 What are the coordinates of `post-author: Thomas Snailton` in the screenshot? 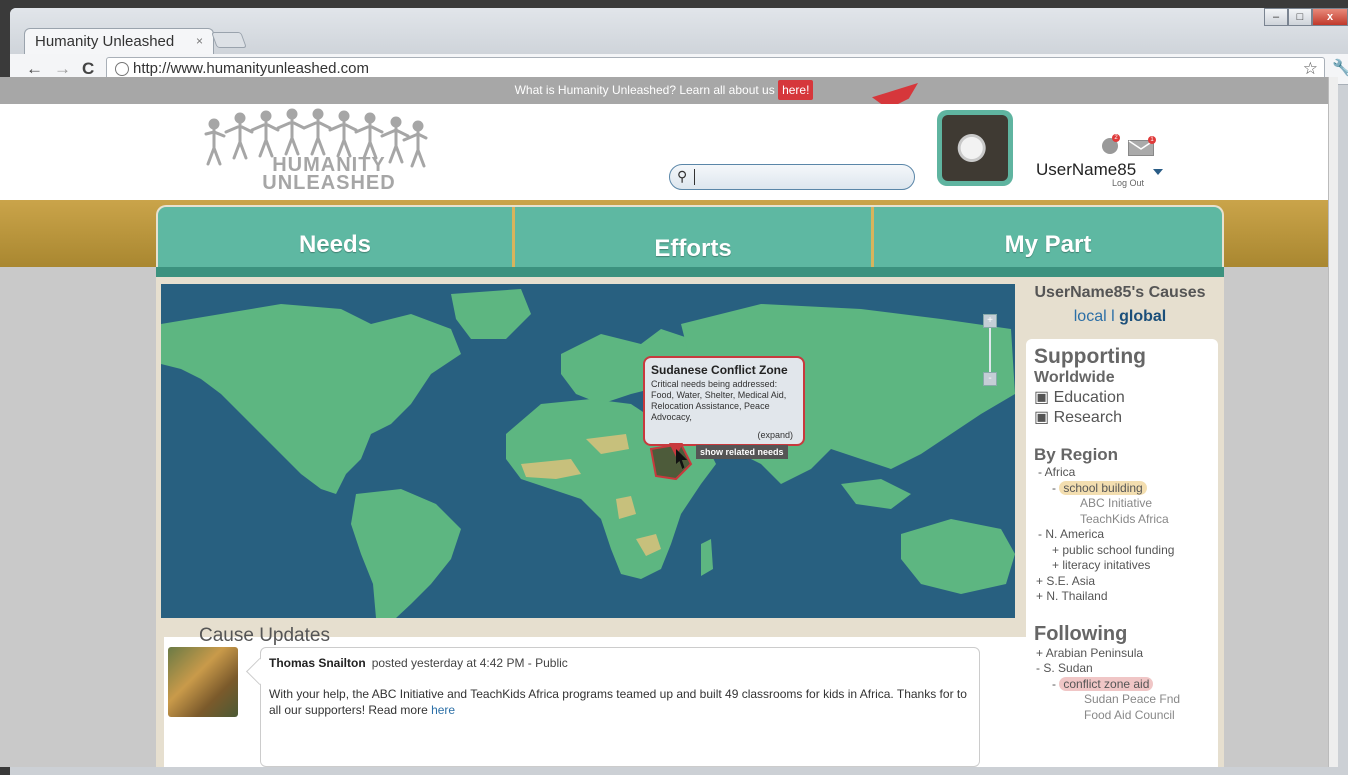 It's located at (317, 663).